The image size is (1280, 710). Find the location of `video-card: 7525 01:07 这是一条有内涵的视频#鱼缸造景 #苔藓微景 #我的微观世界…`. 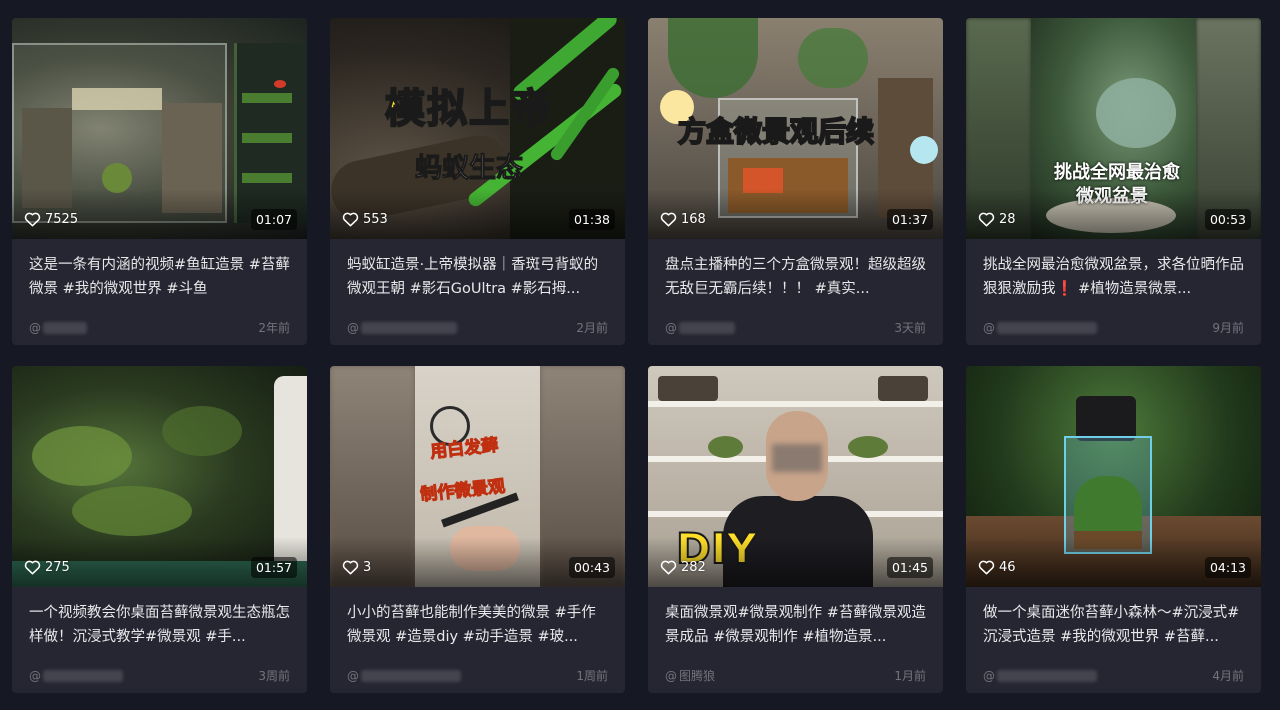

video-card: 7525 01:07 这是一条有内涵的视频#鱼缸造景 #苔藓微景 #我的微观世界… is located at coordinates (159, 181).